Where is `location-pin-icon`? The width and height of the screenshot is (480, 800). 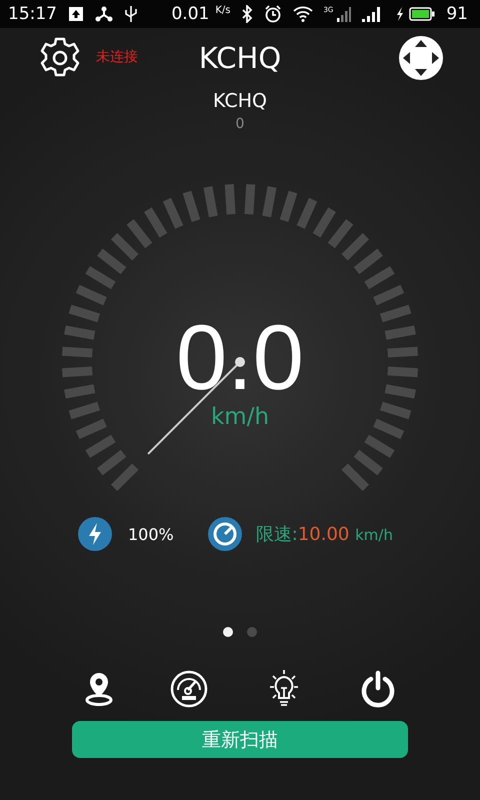
location-pin-icon is located at coordinates (99, 689).